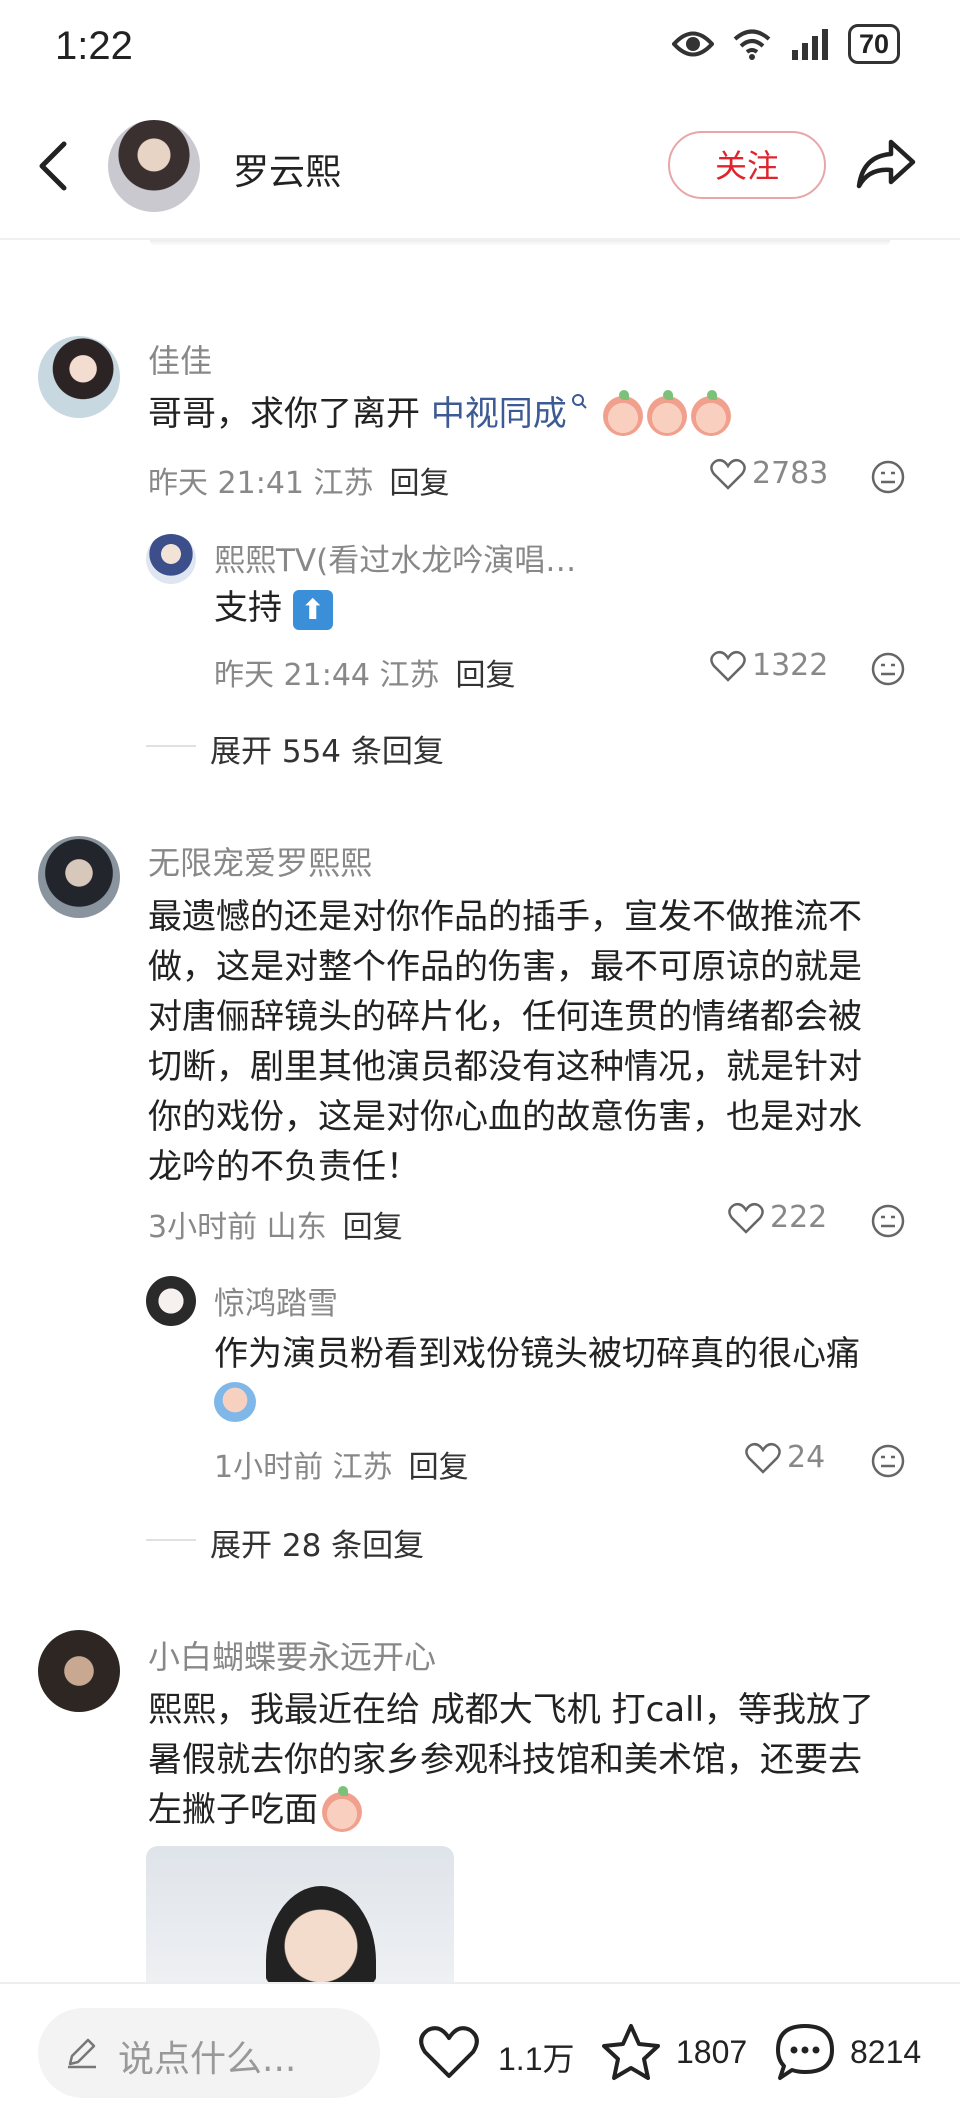 This screenshot has height=2124, width=960. I want to click on reply-text-body: 支持, so click(248, 608).